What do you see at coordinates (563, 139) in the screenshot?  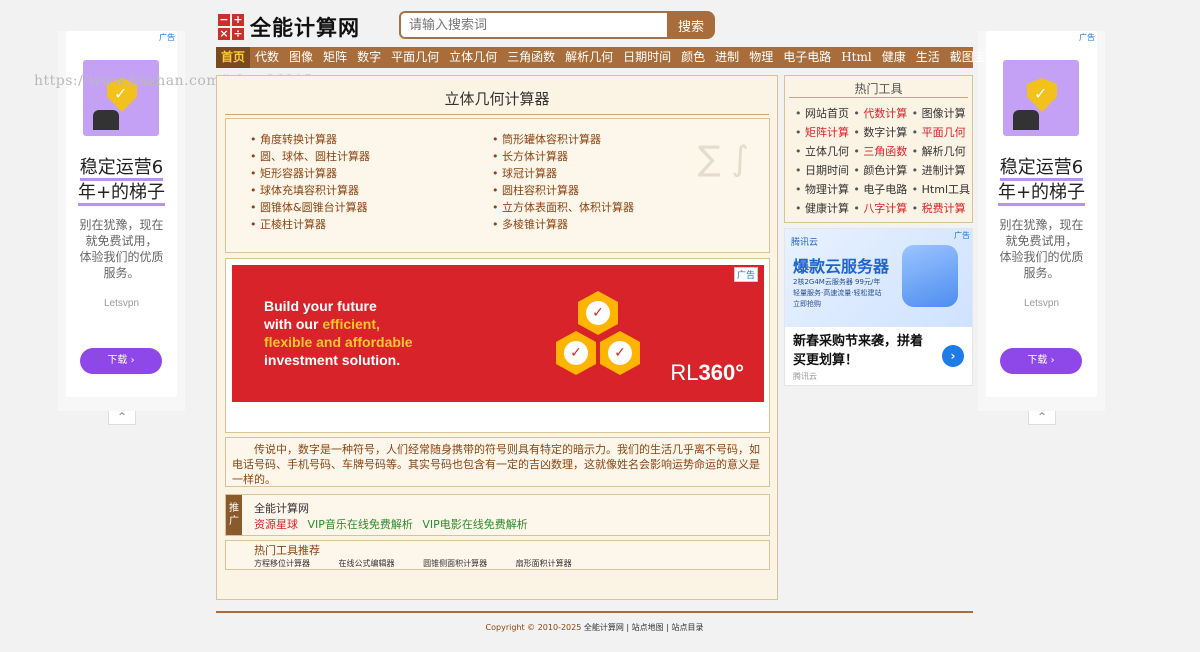 I see `calculator-link: 筒形罐体容积计算器` at bounding box center [563, 139].